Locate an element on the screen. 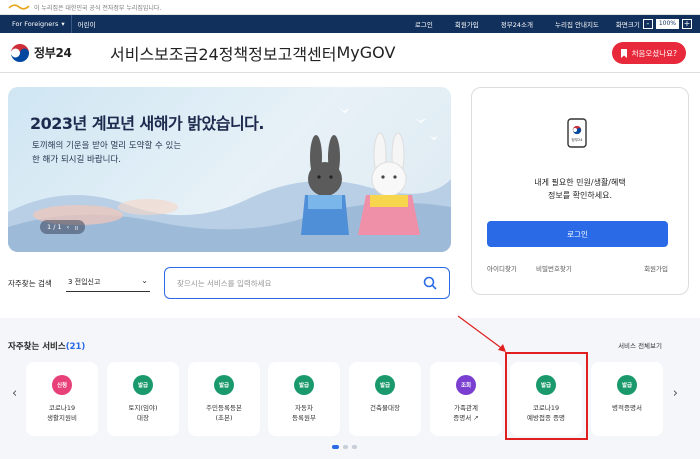  find-id-link: 아이디찾기 is located at coordinates (502, 268).